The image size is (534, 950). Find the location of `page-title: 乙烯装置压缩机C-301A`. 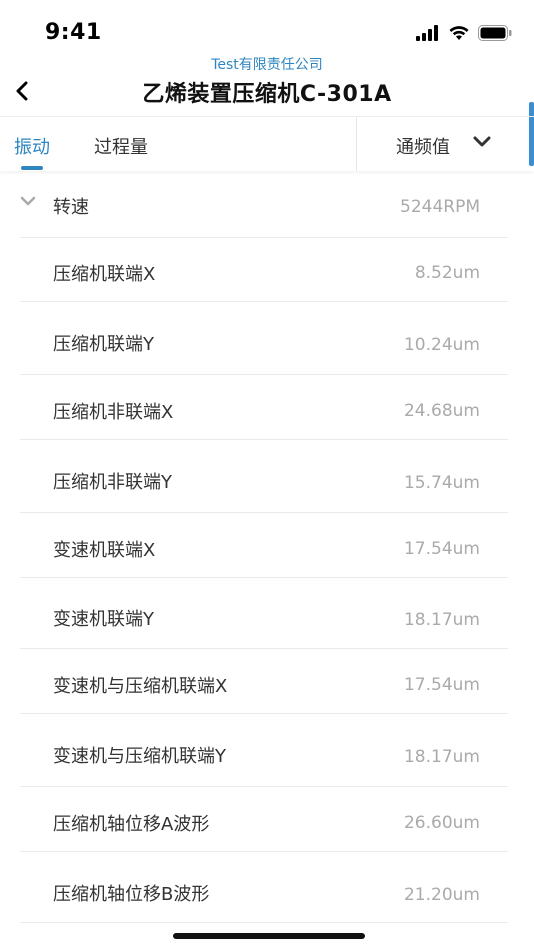

page-title: 乙烯装置压缩机C-301A is located at coordinates (267, 94).